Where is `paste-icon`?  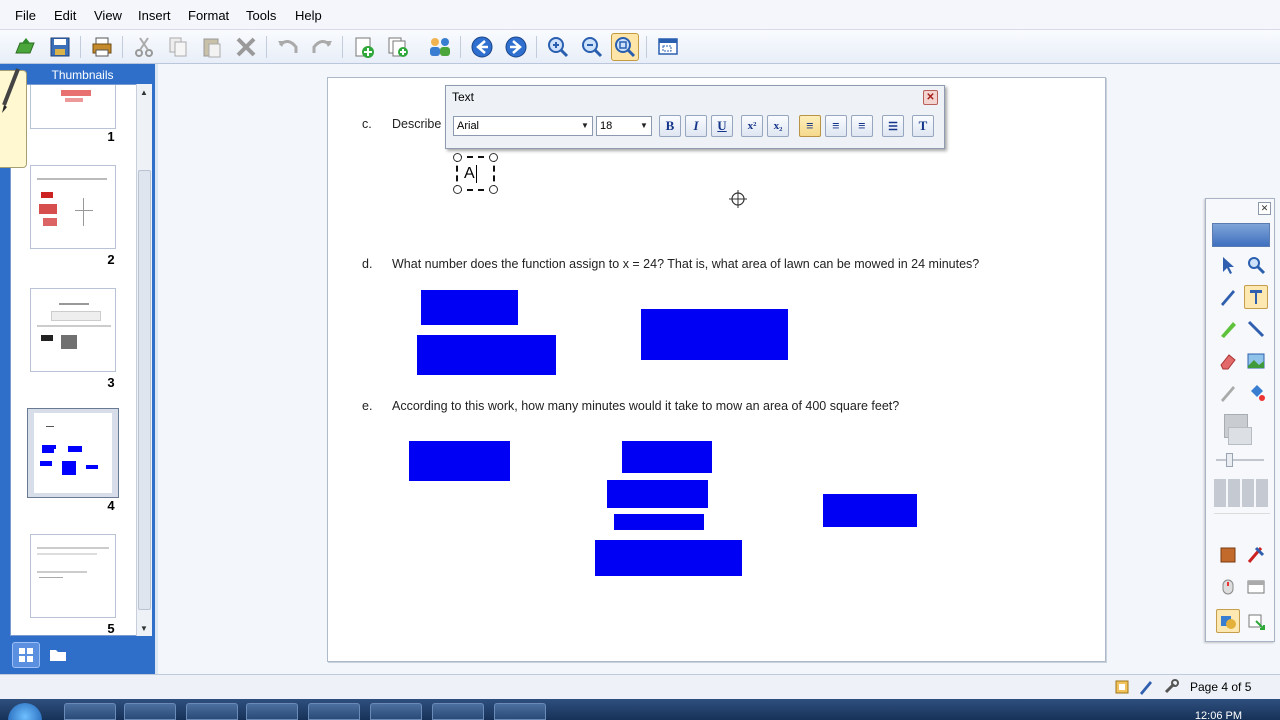
paste-icon is located at coordinates (212, 47).